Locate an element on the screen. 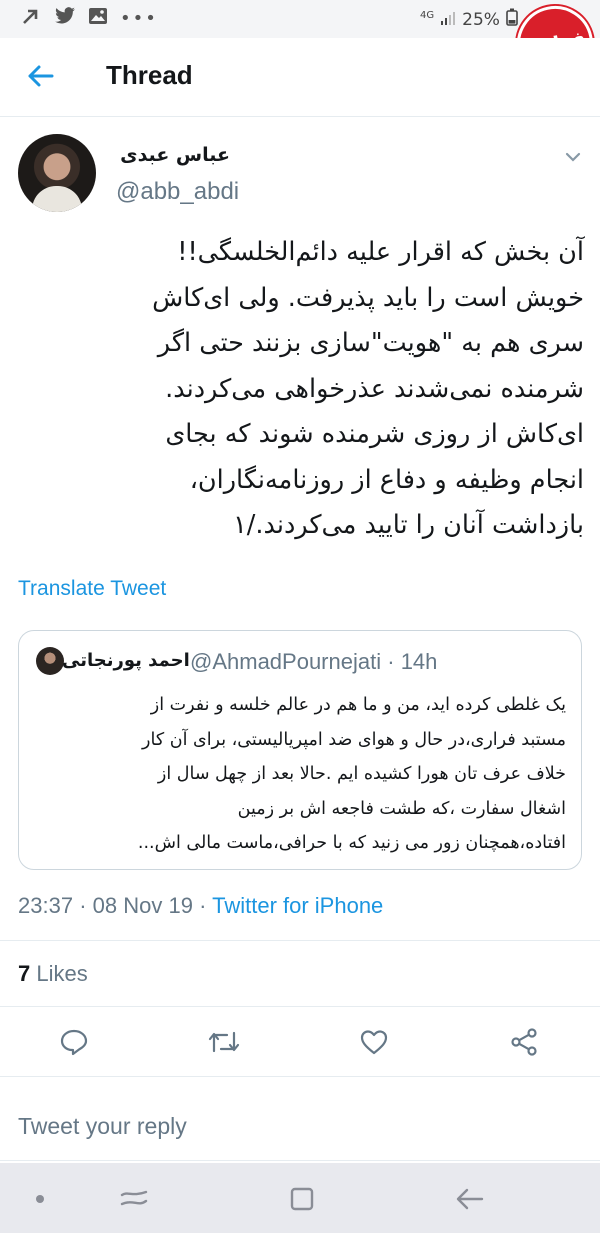  avatar is located at coordinates (57, 173).